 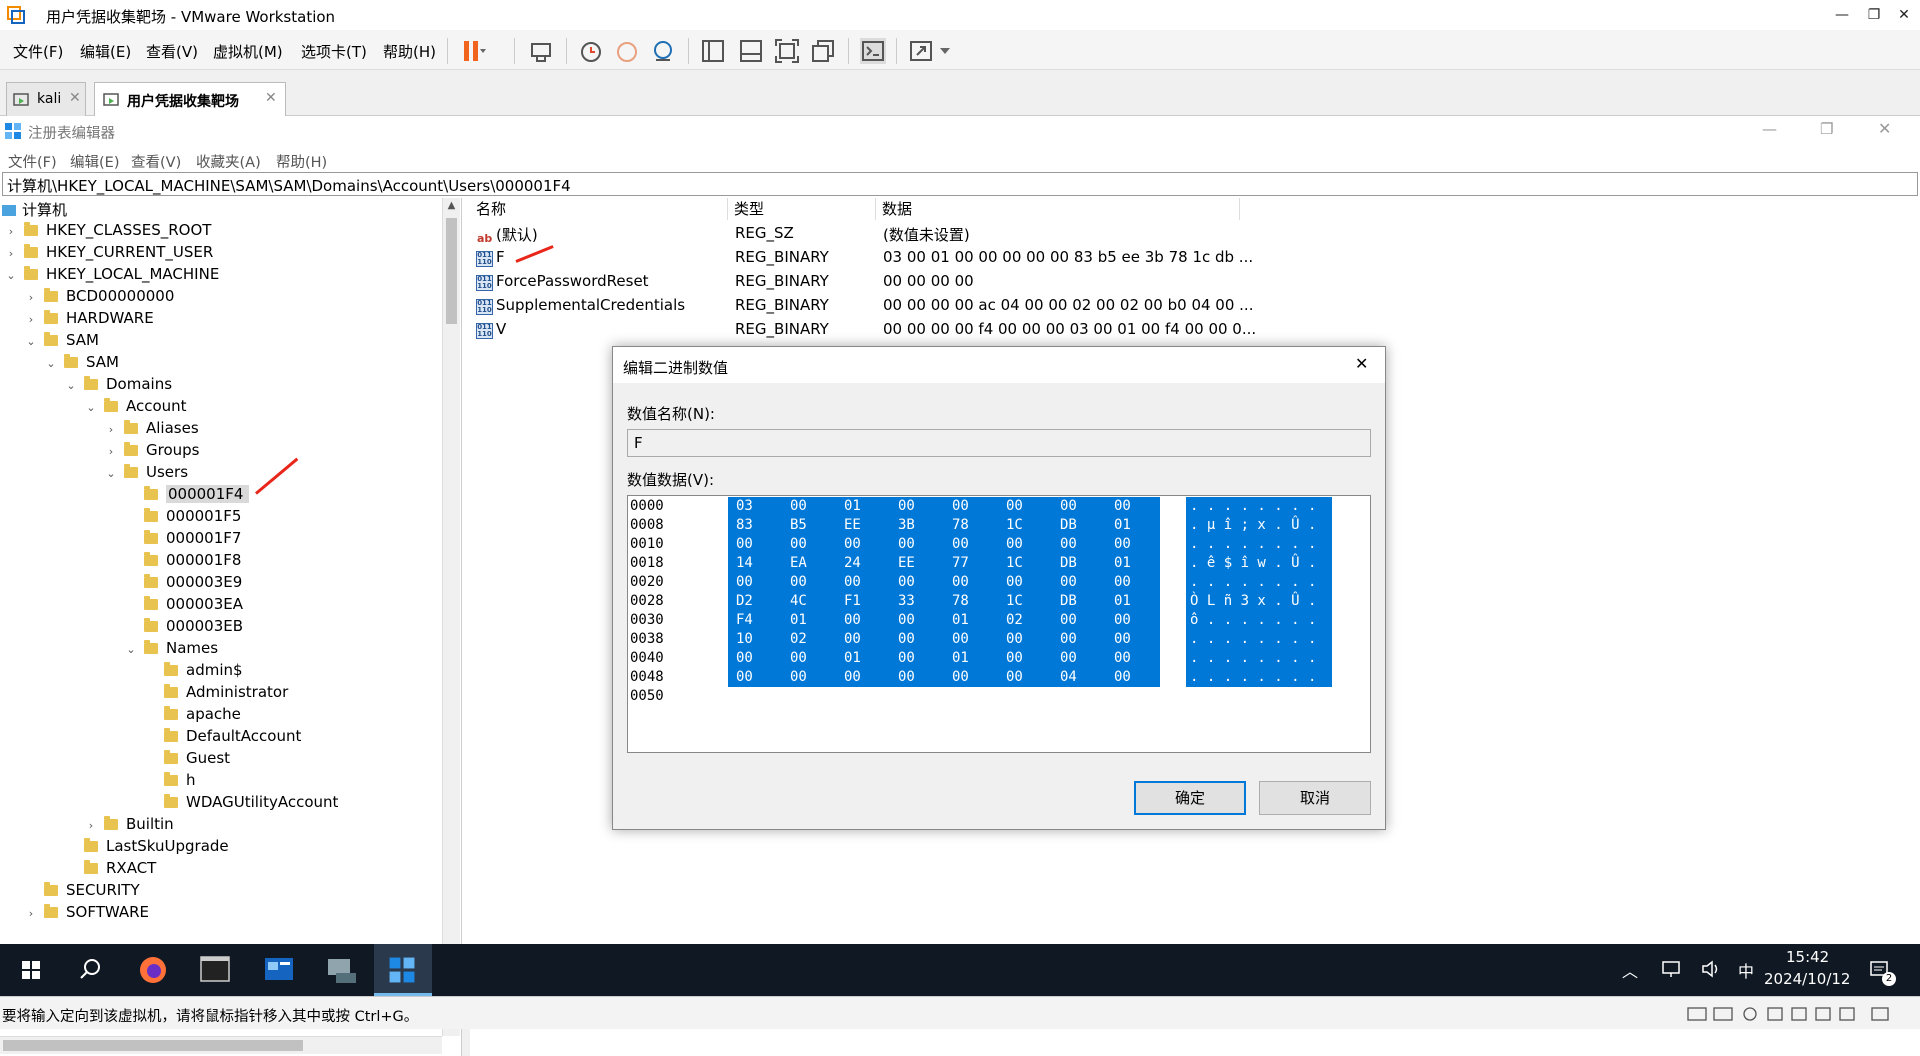 What do you see at coordinates (921, 51) in the screenshot?
I see `stretch-icon` at bounding box center [921, 51].